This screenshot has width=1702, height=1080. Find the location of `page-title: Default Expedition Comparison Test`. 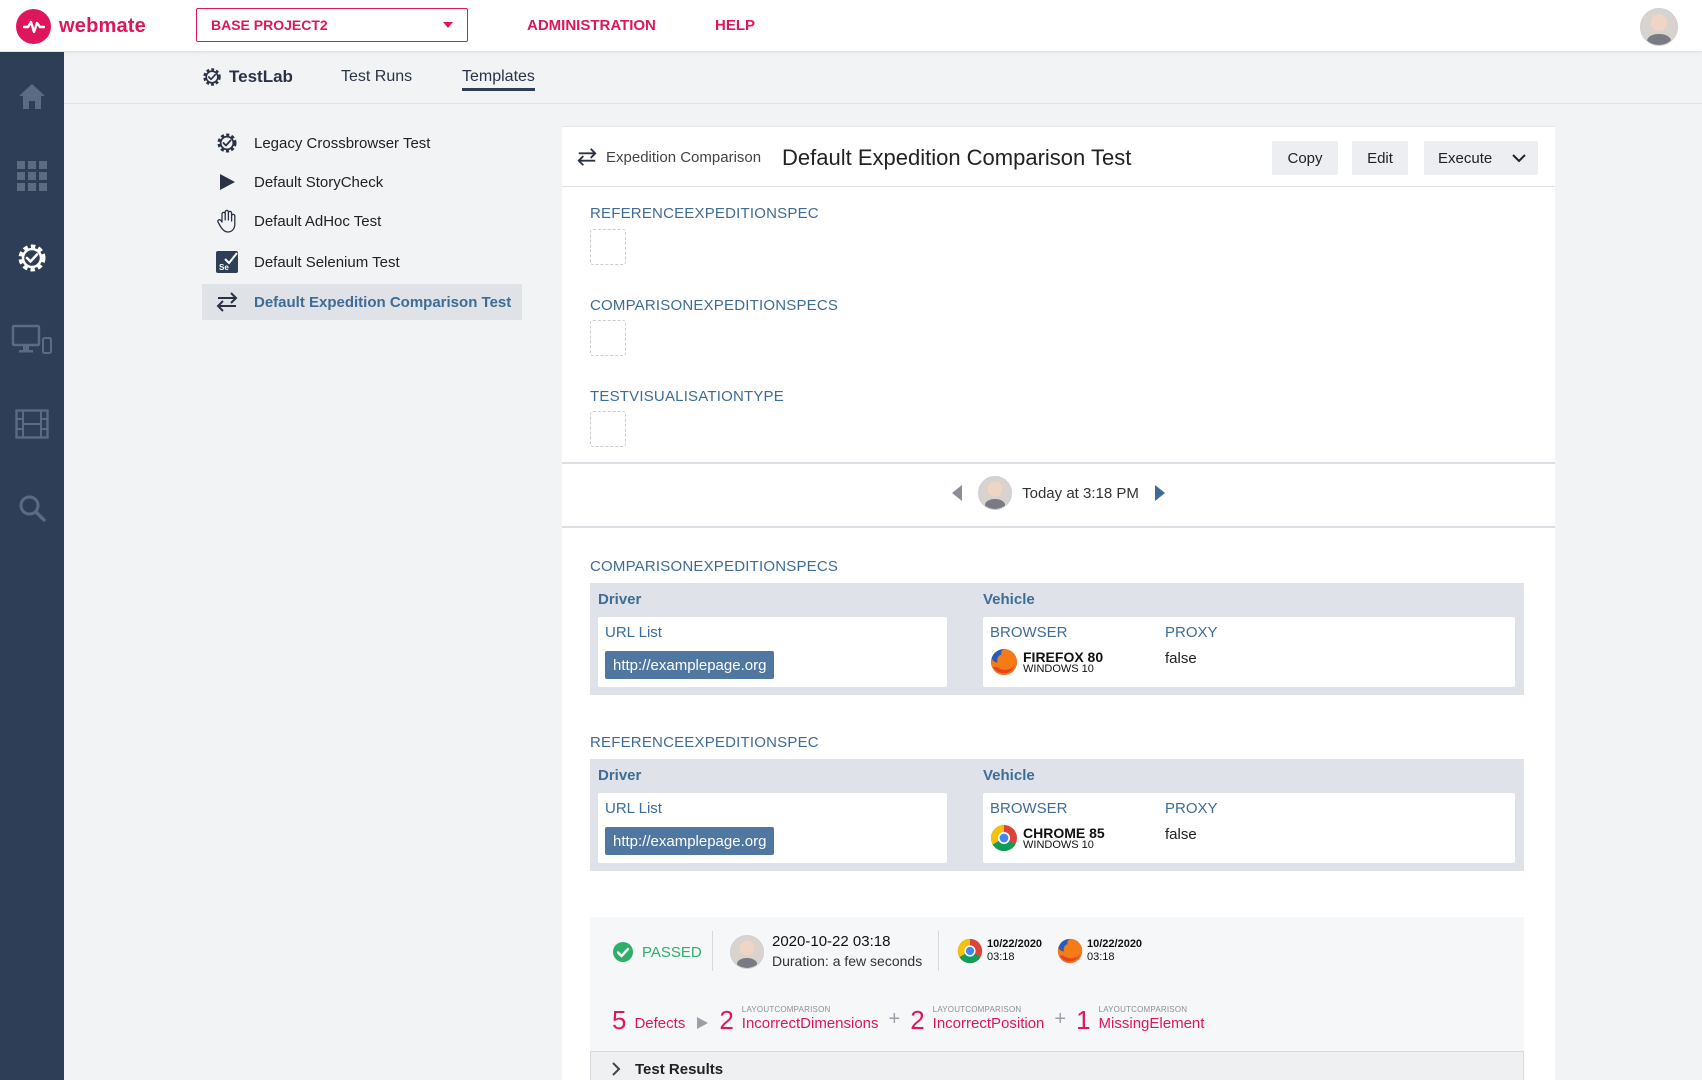

page-title: Default Expedition Comparison Test is located at coordinates (957, 157).